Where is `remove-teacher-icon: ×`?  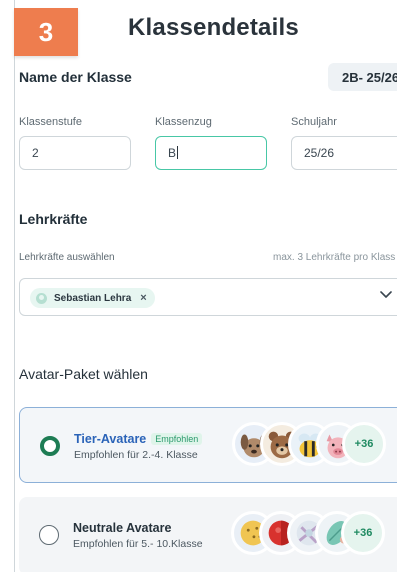 remove-teacher-icon: × is located at coordinates (143, 298).